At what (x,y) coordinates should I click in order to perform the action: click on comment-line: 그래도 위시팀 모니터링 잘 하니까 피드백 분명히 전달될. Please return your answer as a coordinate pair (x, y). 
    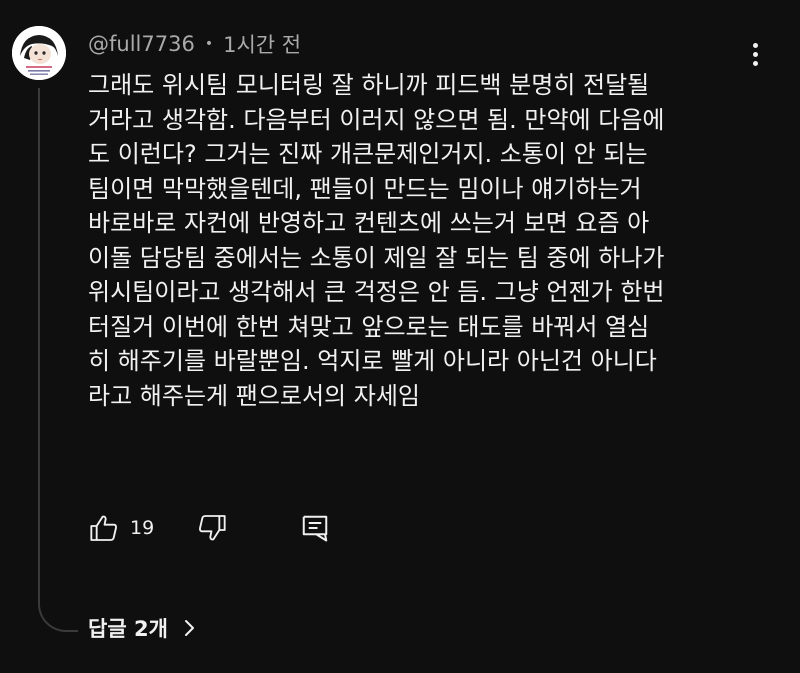
    Looking at the image, I should click on (369, 85).